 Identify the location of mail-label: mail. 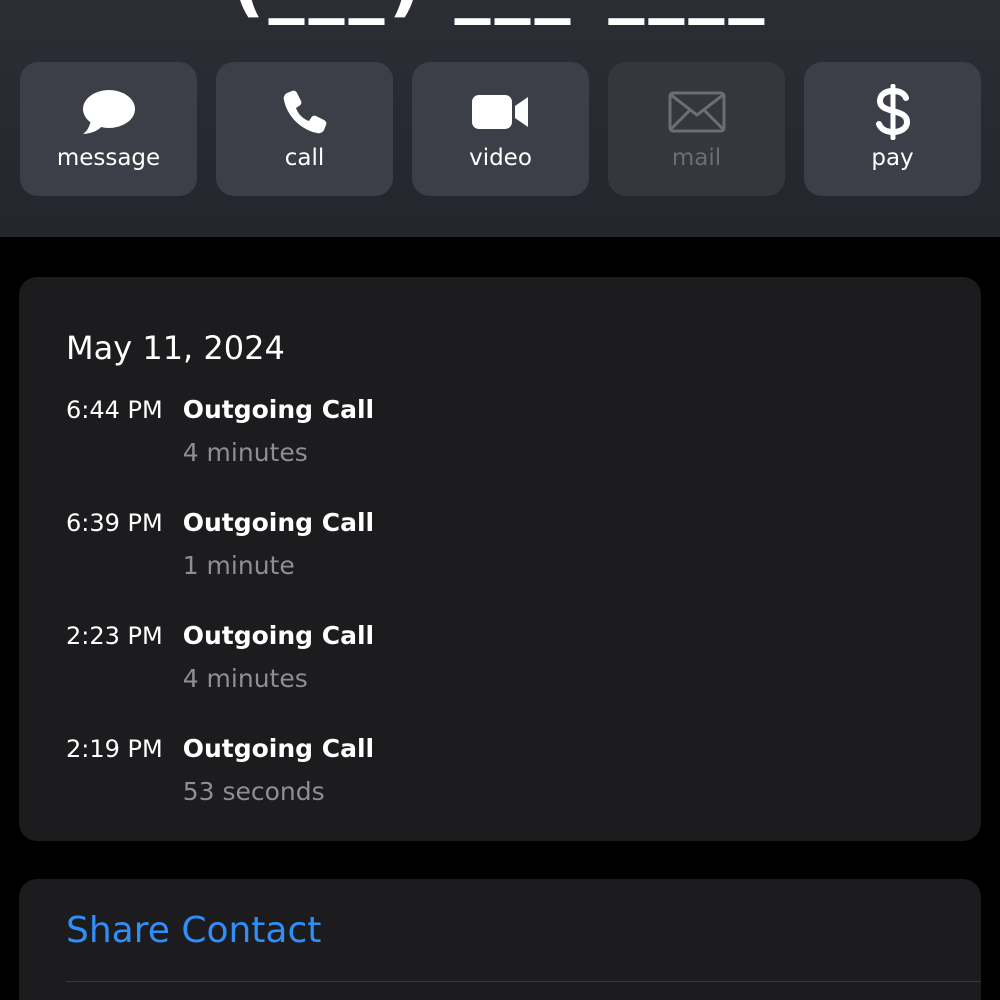
(696, 158).